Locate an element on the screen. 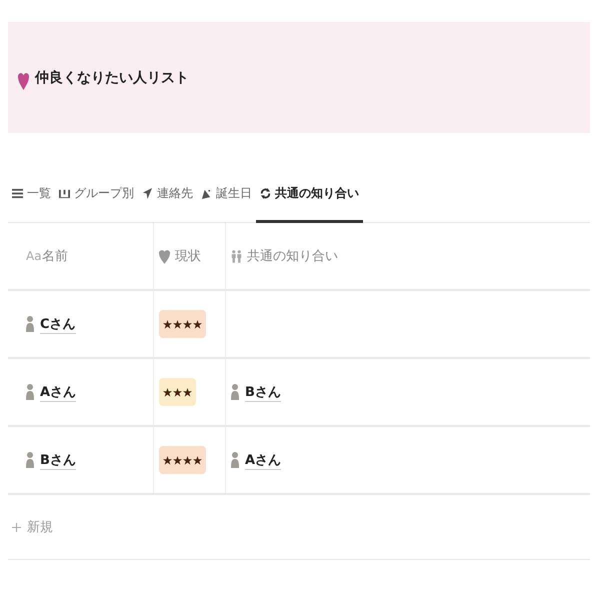  page-link: Cさん is located at coordinates (58, 324).